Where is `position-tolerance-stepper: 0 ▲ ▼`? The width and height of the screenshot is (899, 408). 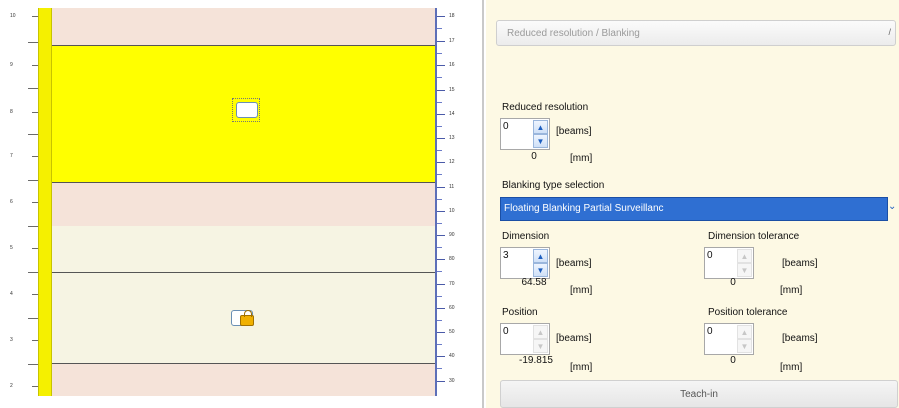 position-tolerance-stepper: 0 ▲ ▼ is located at coordinates (729, 339).